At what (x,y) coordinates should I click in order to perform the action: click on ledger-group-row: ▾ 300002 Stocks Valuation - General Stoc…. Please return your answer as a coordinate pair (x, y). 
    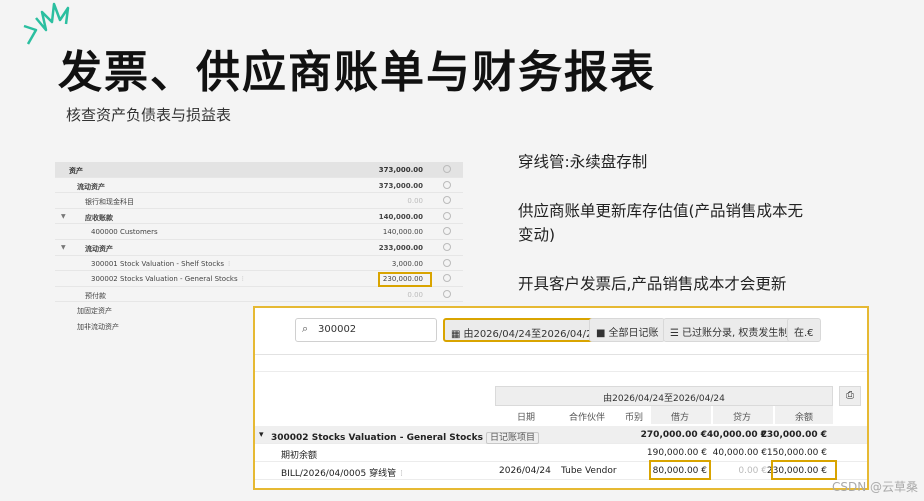
    Looking at the image, I should click on (561, 435).